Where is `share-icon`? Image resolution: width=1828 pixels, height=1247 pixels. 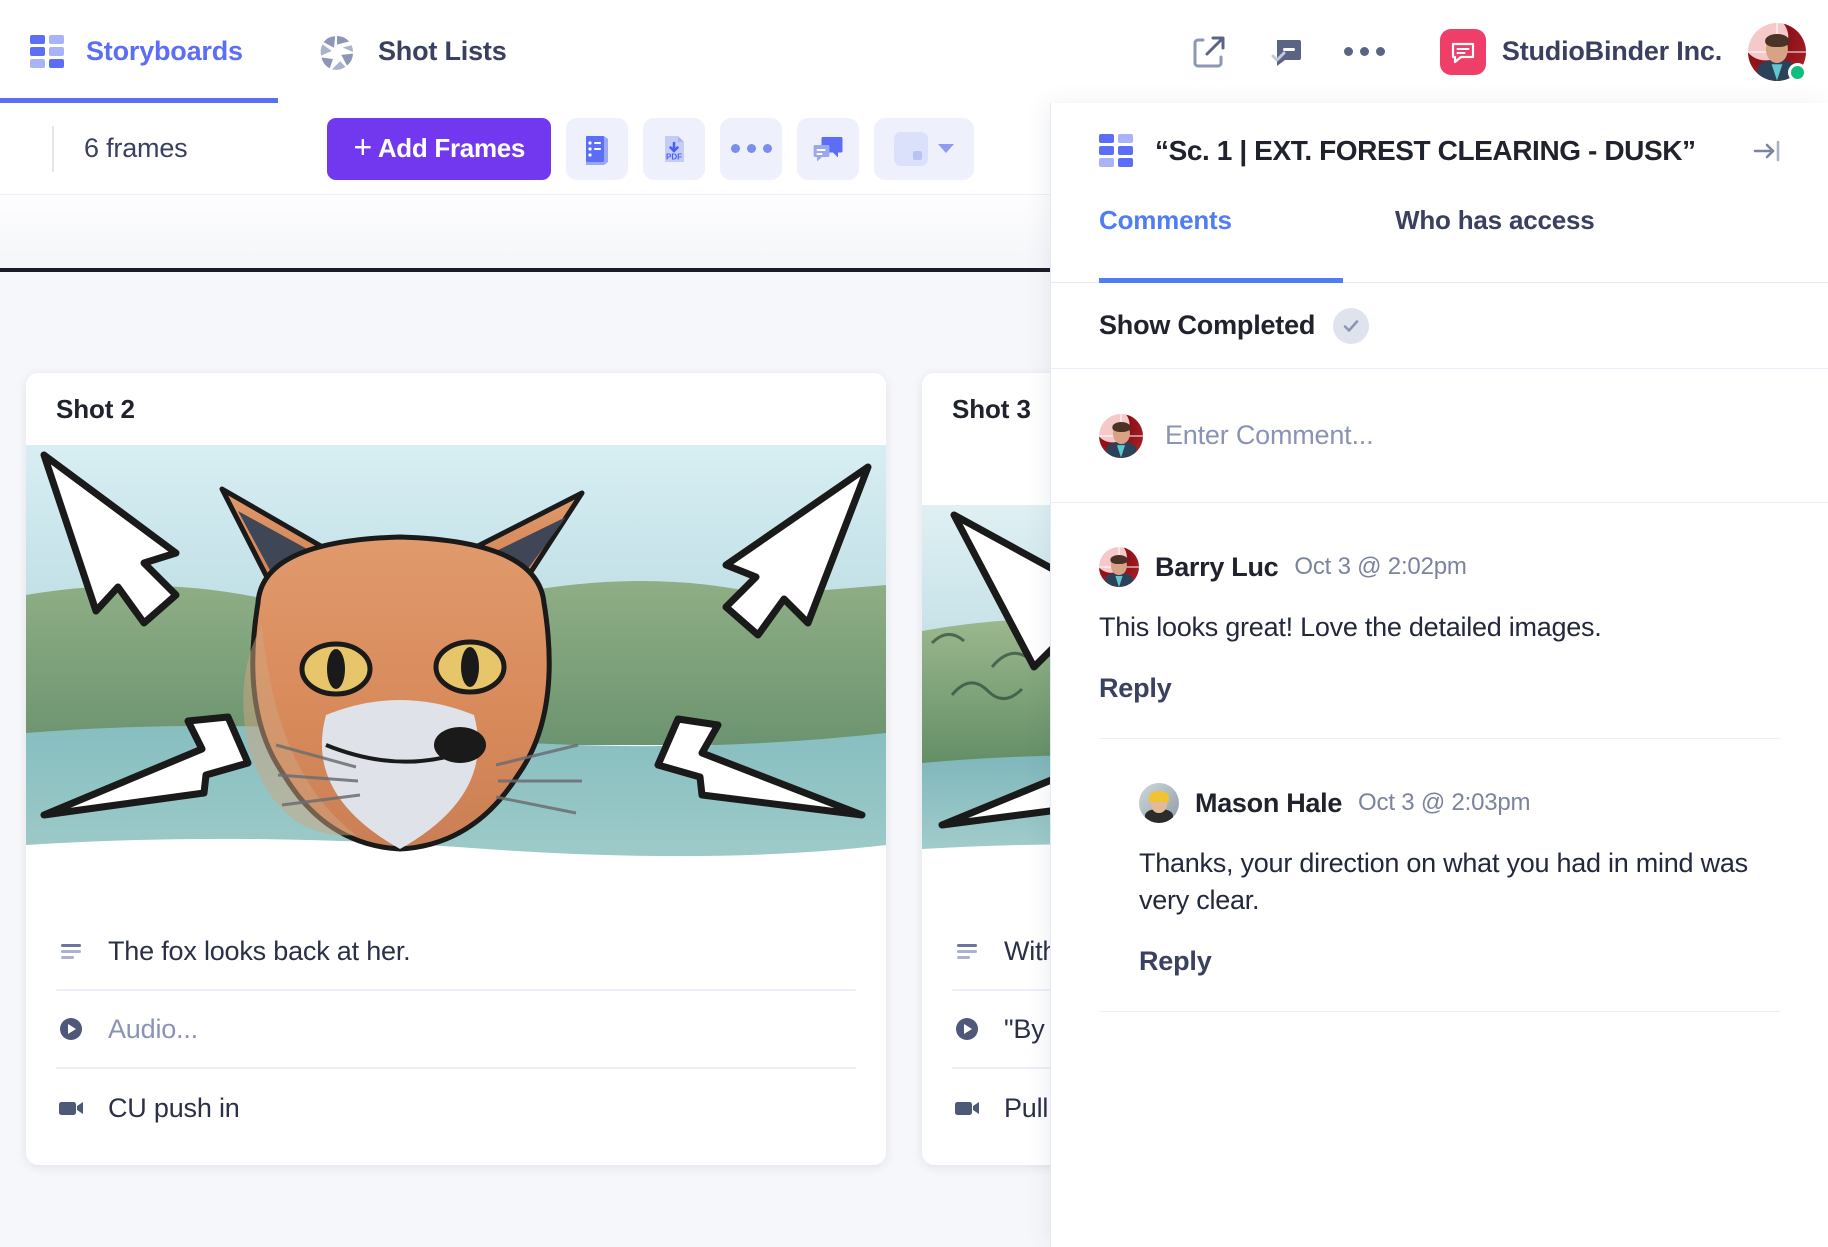 share-icon is located at coordinates (1209, 52).